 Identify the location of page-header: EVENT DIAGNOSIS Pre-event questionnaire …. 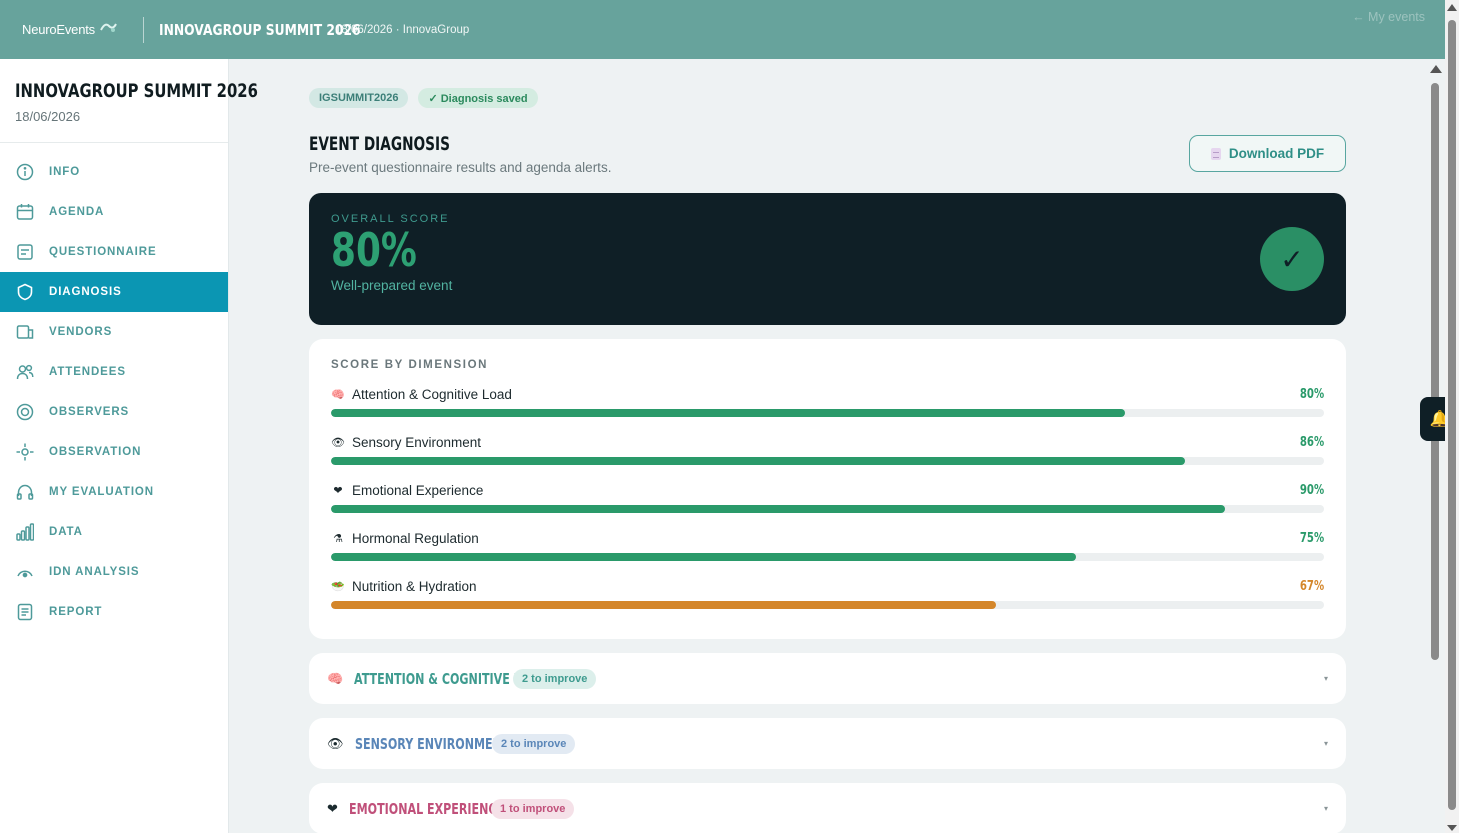
(827, 154).